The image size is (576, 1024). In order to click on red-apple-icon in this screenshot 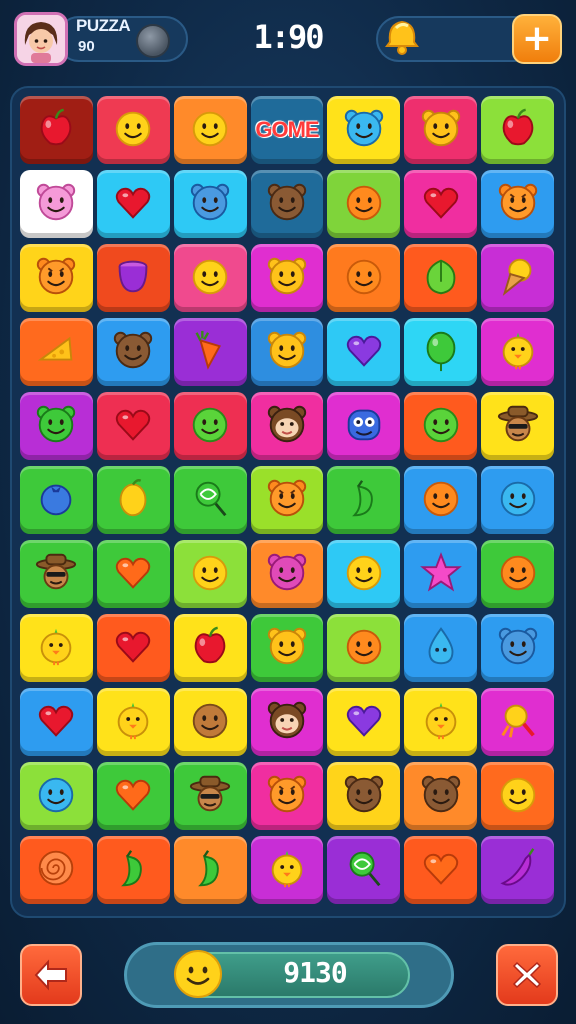, I will do `click(518, 130)`.